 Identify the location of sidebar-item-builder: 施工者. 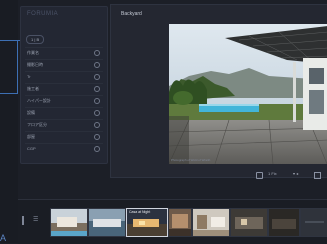
(64, 88).